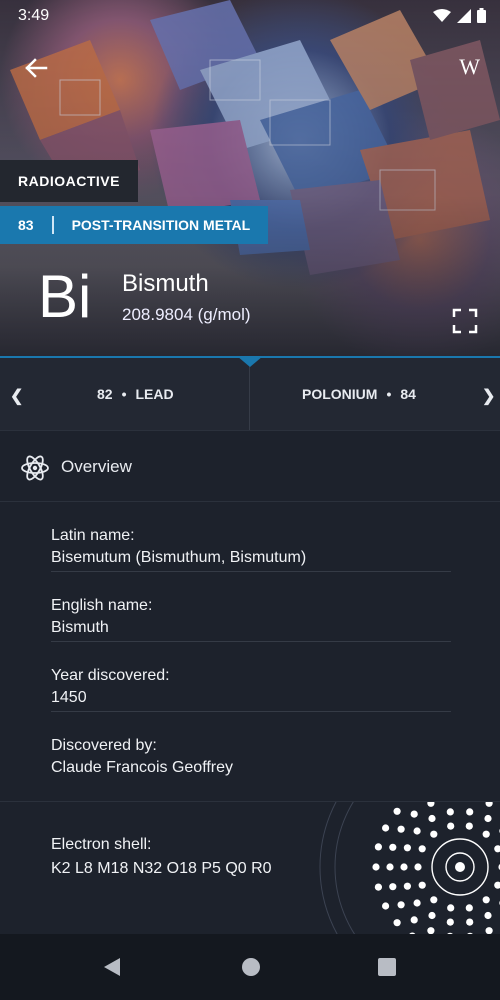  What do you see at coordinates (179, 557) in the screenshot?
I see `detail-value: Bisemutum (Bismuthum, Bismutum)` at bounding box center [179, 557].